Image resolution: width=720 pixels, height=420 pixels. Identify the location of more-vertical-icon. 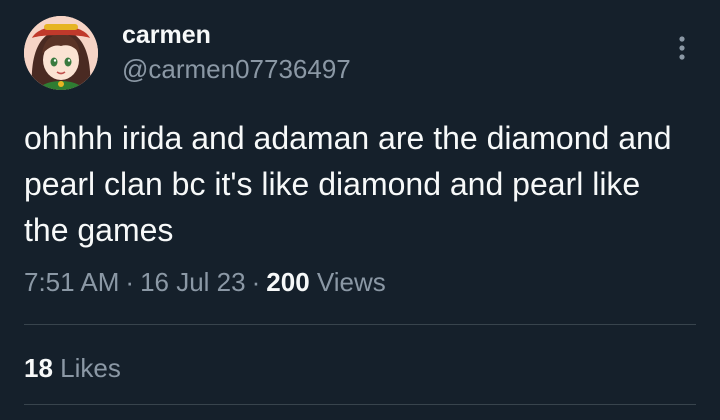
(682, 48).